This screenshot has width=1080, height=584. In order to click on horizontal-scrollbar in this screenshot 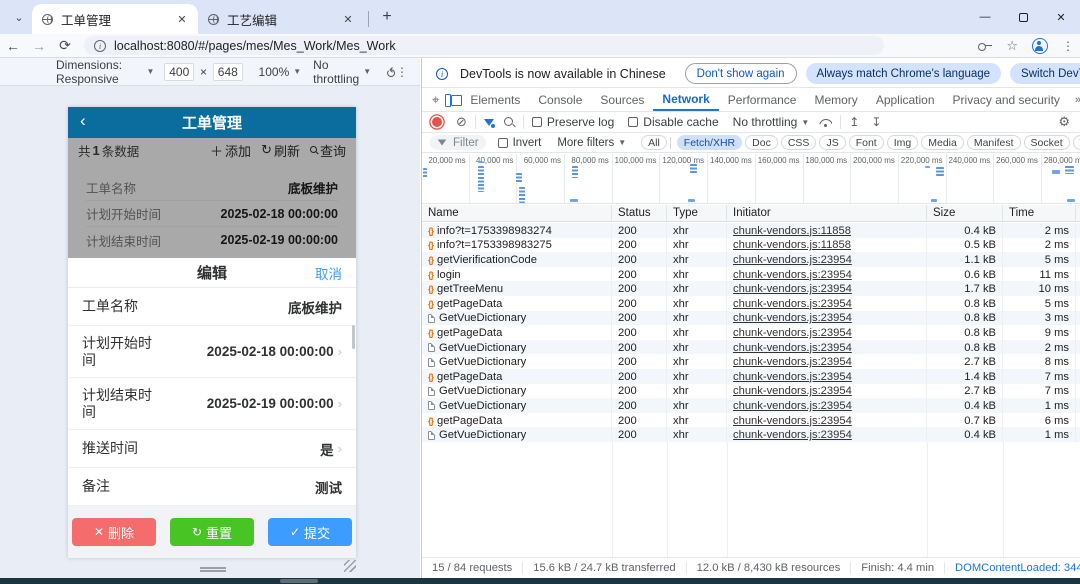, I will do `click(540, 581)`.